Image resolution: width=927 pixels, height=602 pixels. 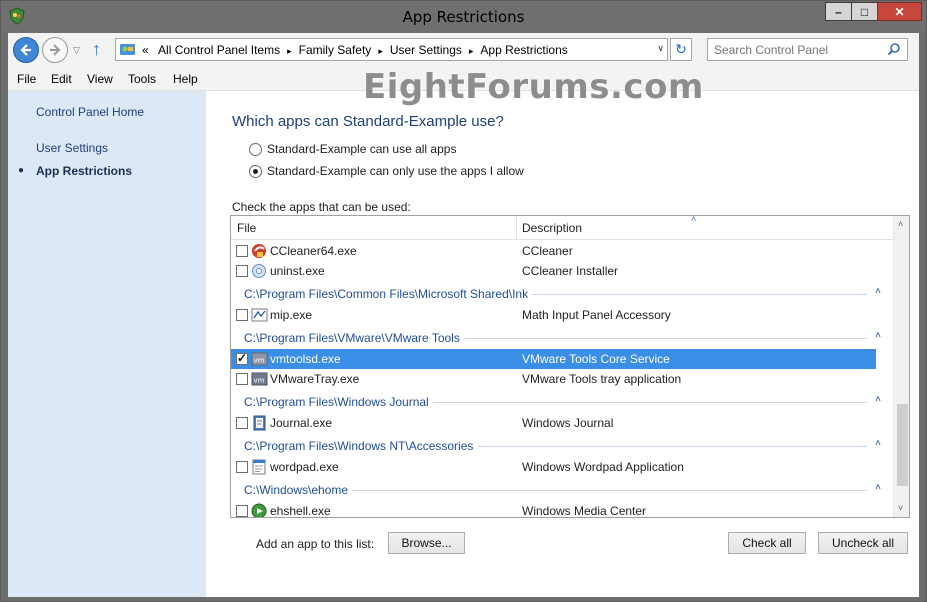 I want to click on list-header: File Description ˄, so click(x=562, y=228).